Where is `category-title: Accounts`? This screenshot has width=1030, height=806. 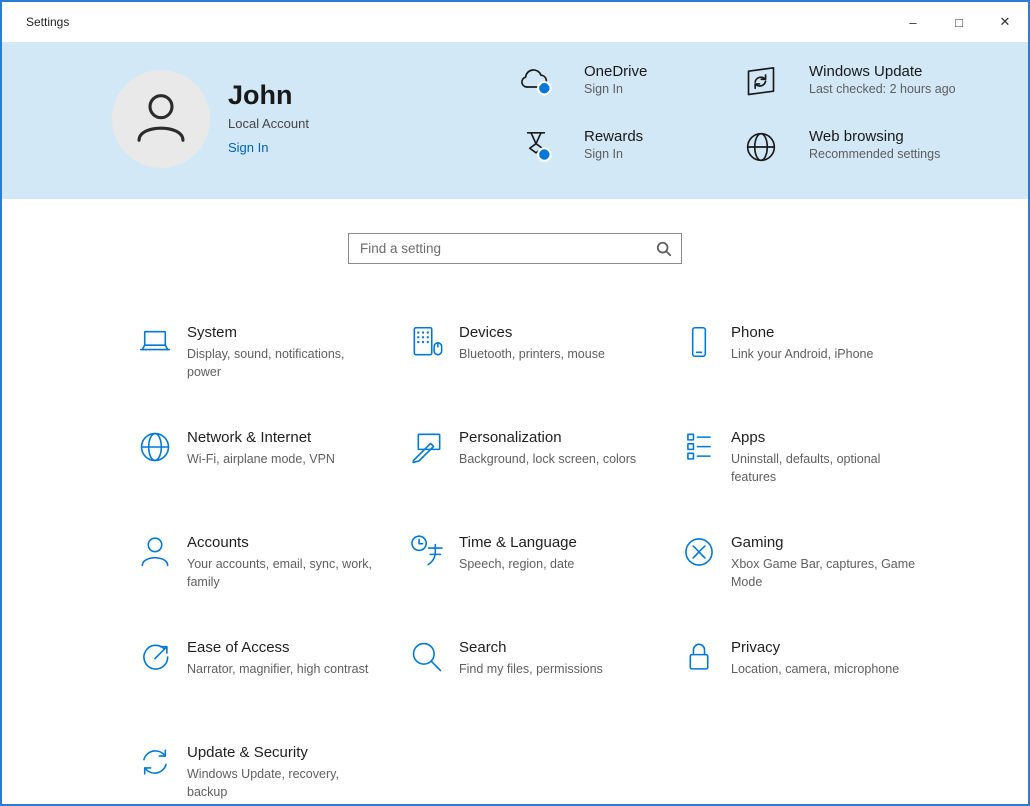 category-title: Accounts is located at coordinates (218, 542).